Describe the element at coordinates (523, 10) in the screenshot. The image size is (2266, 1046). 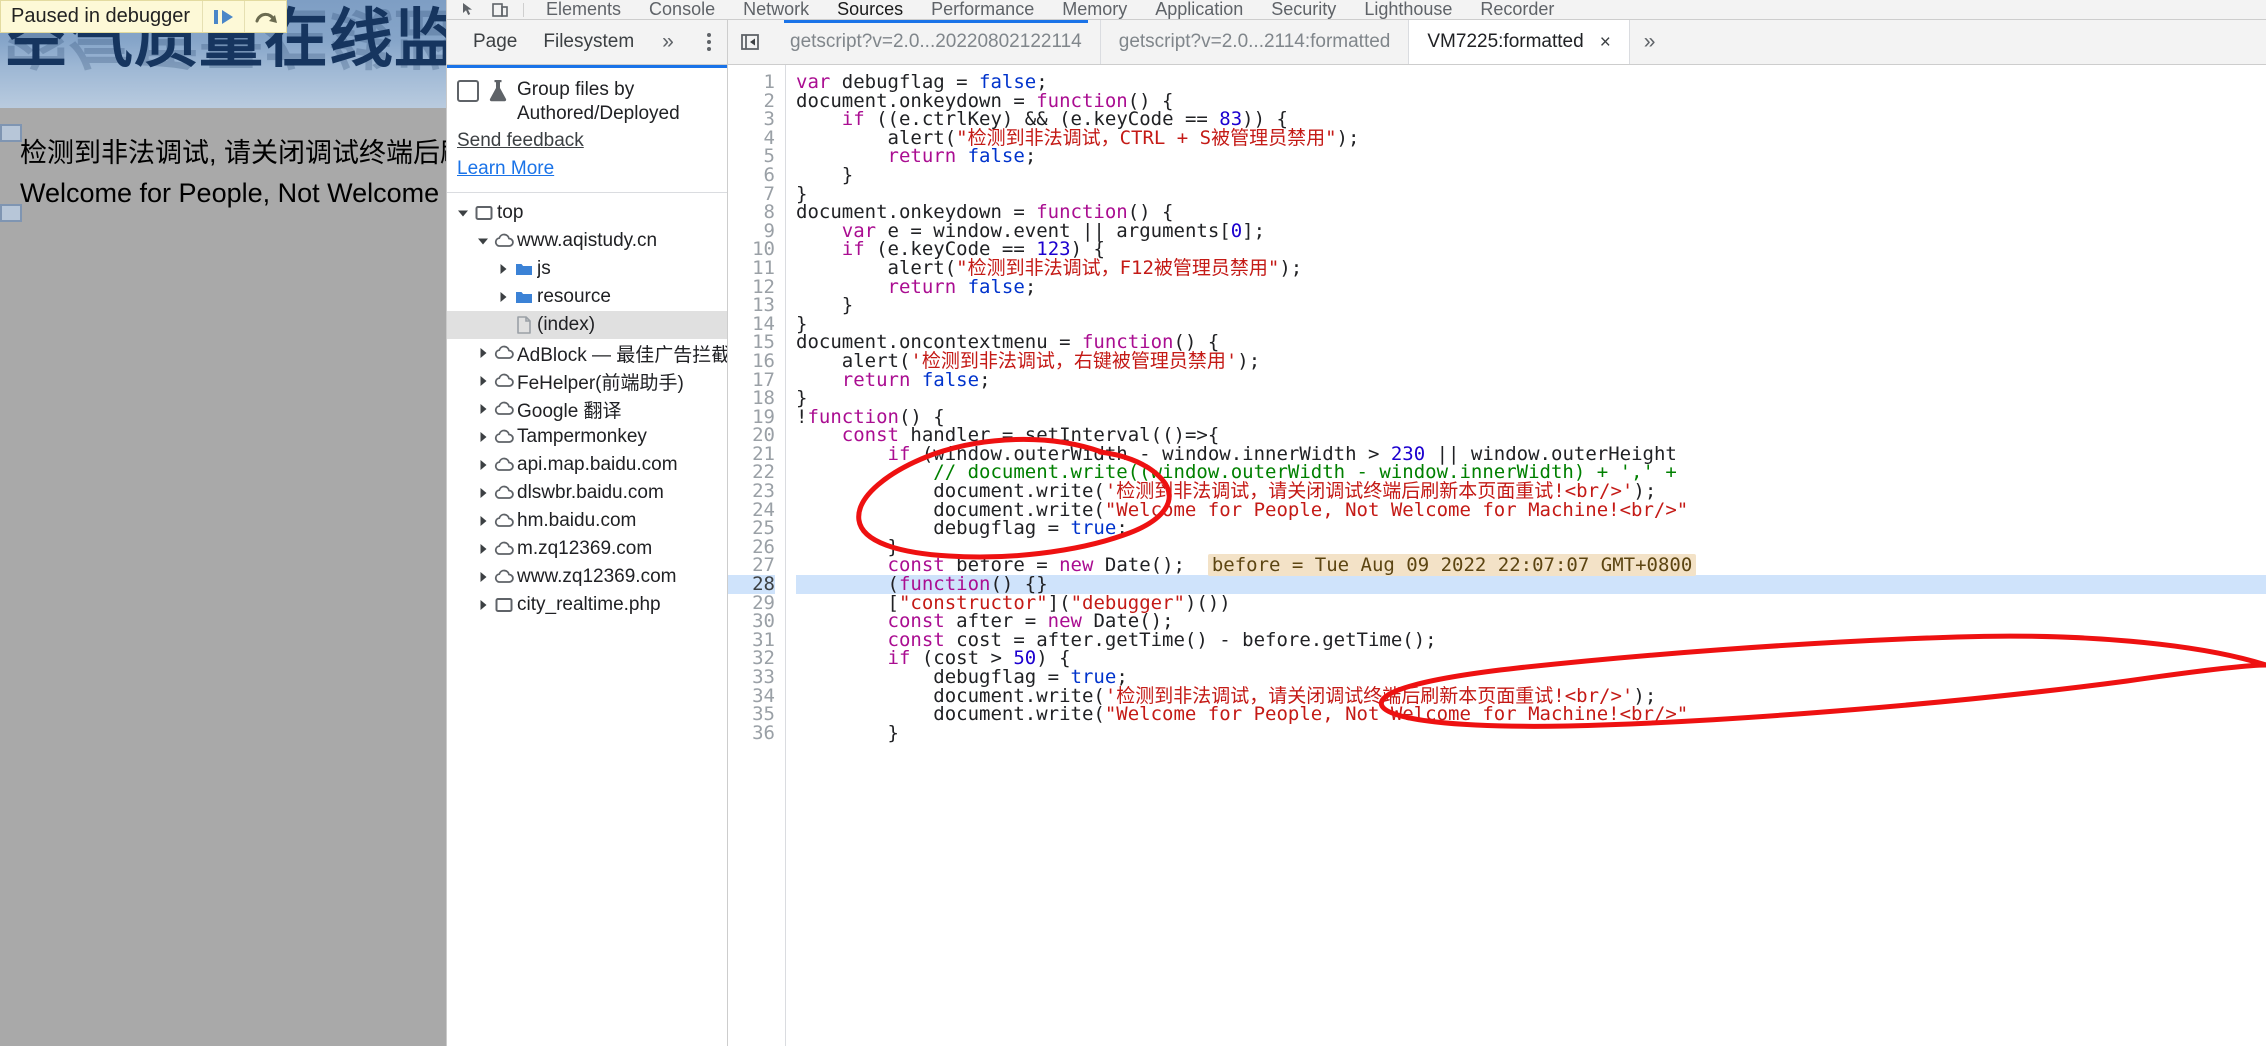
I see `toolbar-divider` at that location.